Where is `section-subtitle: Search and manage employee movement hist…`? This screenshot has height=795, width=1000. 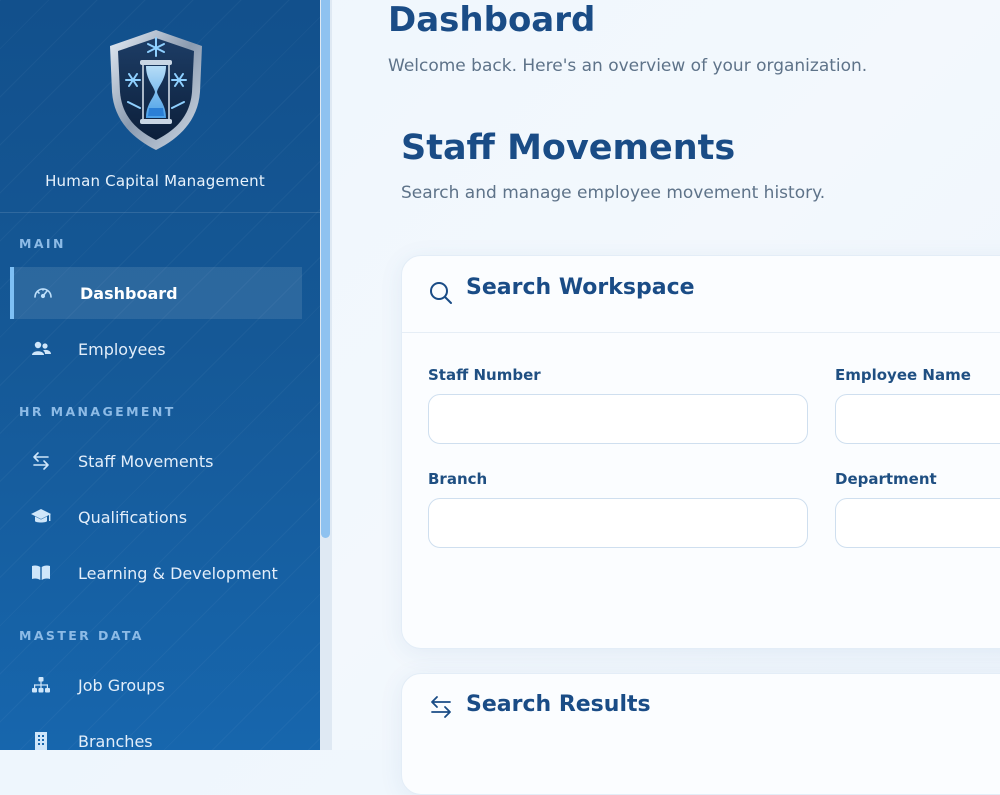 section-subtitle: Search and manage employee movement hist… is located at coordinates (613, 193).